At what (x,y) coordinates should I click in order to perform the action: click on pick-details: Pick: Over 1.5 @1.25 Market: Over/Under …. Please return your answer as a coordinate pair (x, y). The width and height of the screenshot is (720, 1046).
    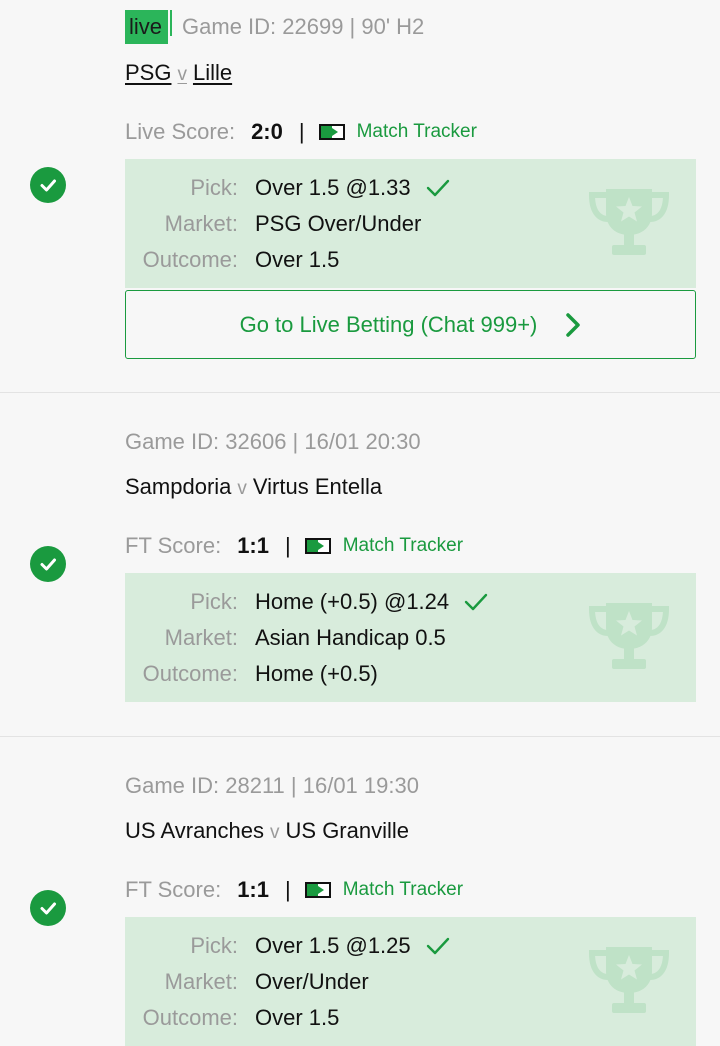
    Looking at the image, I should click on (410, 981).